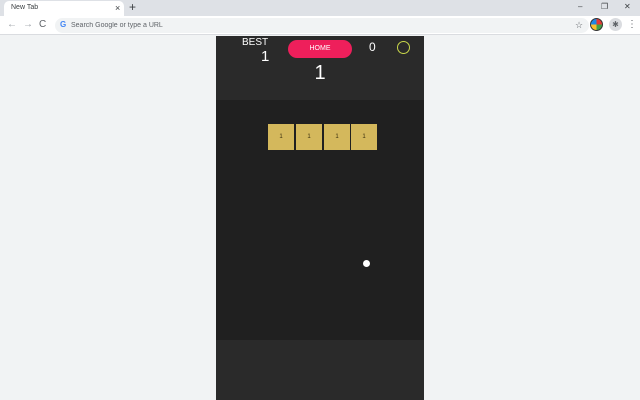 This screenshot has height=400, width=640. What do you see at coordinates (372, 47) in the screenshot?
I see `coin-count: 0` at bounding box center [372, 47].